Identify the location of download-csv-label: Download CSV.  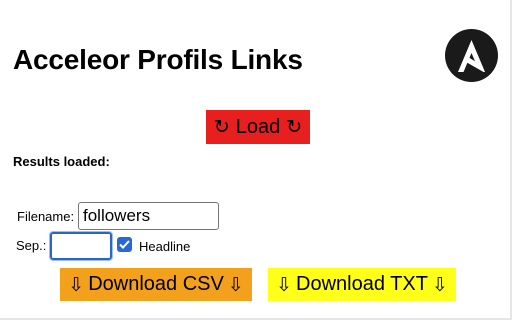
(156, 284).